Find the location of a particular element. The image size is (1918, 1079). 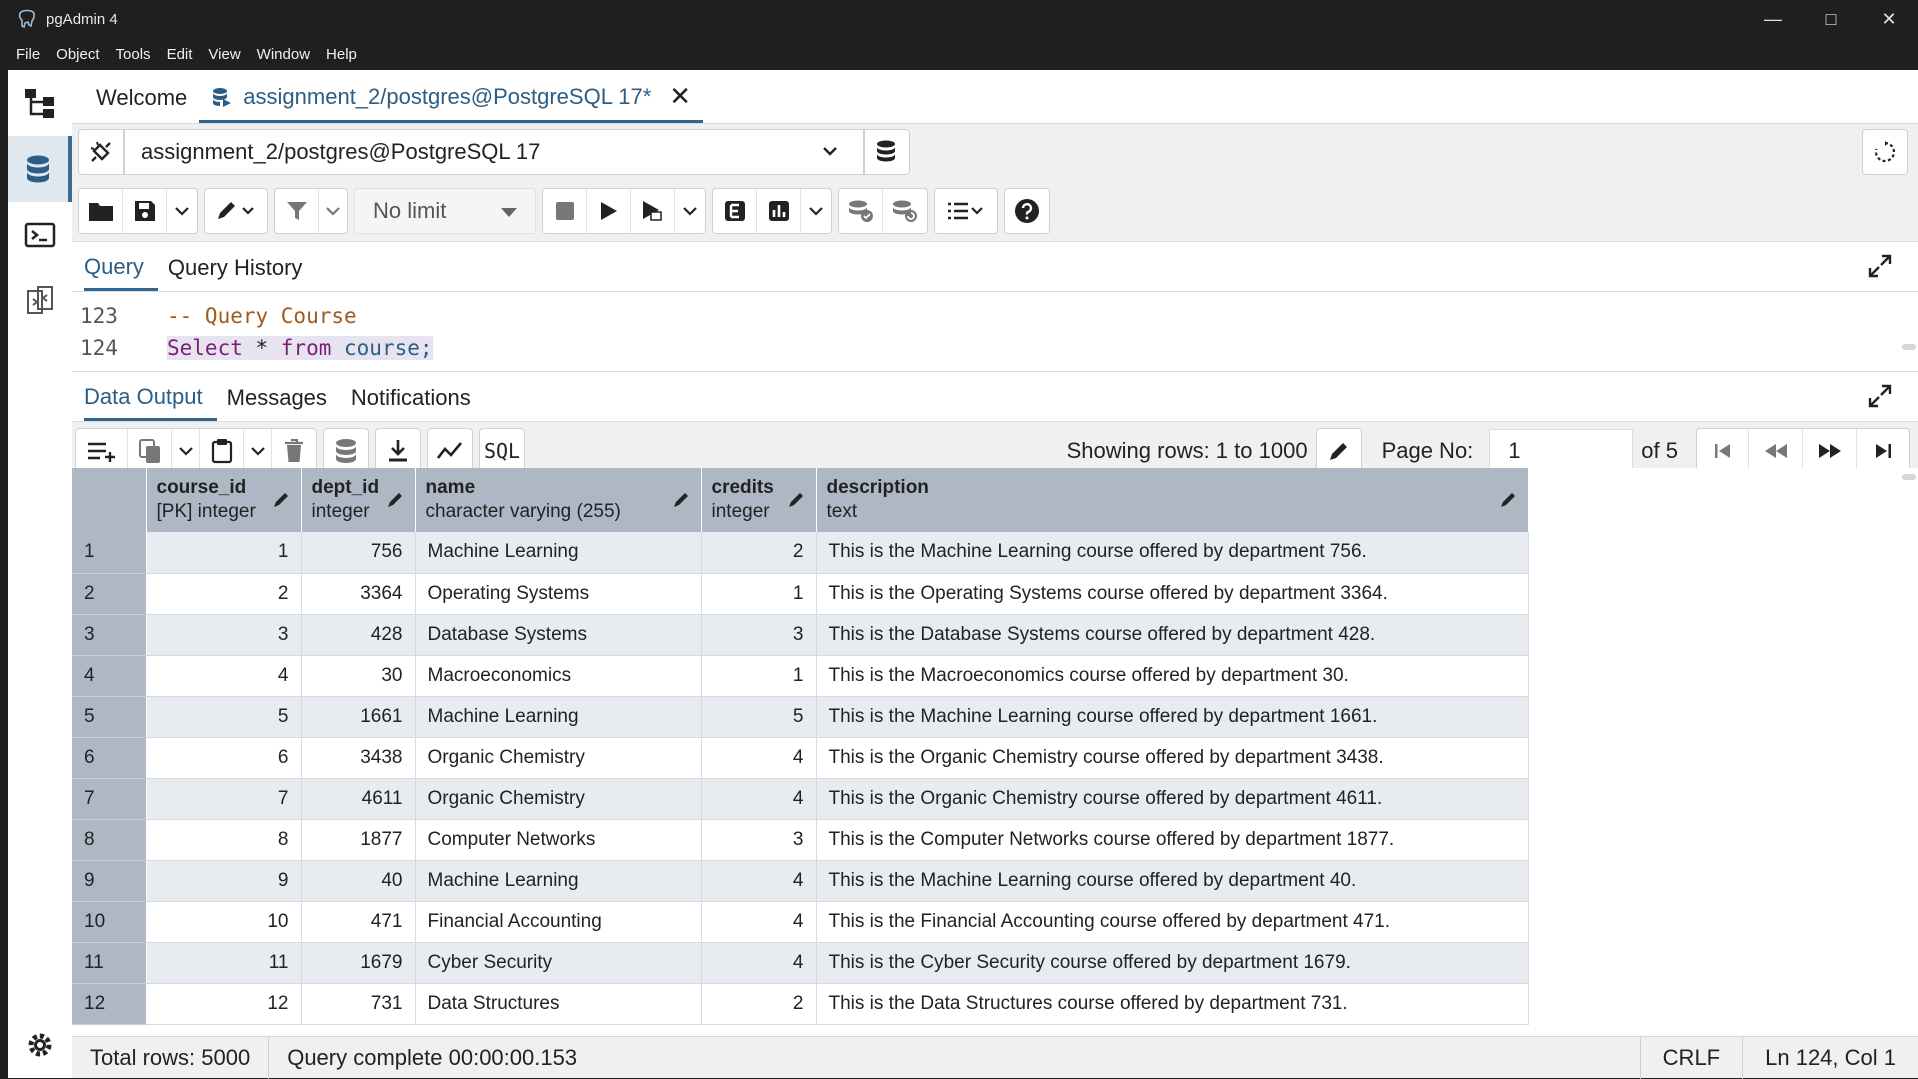

row-number-cell: 6 is located at coordinates (109, 758).